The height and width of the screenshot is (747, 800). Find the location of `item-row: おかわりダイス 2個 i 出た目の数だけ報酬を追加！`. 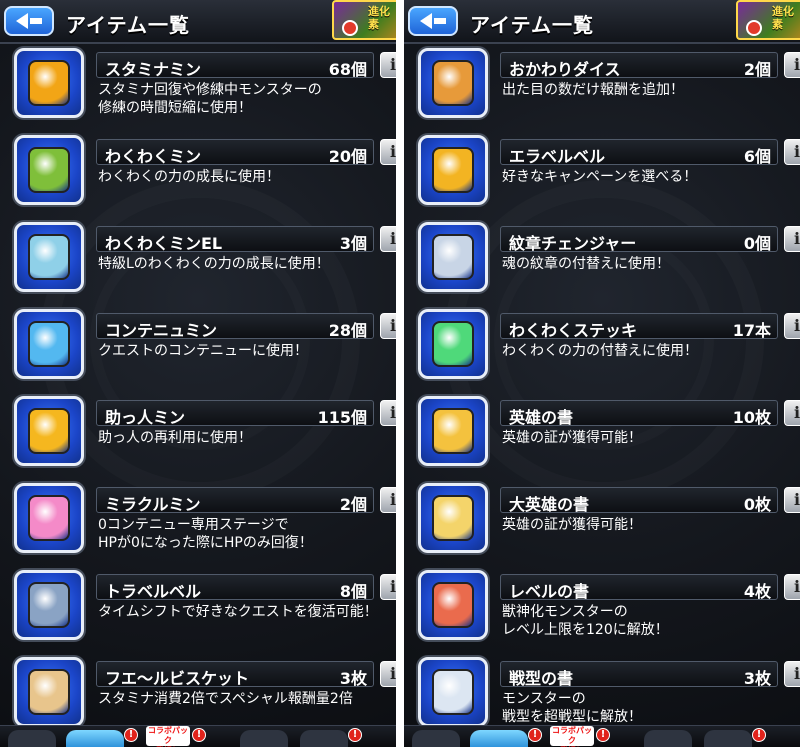

item-row: おかわりダイス 2個 i 出た目の数だけ報酬を追加！ is located at coordinates (602, 88).